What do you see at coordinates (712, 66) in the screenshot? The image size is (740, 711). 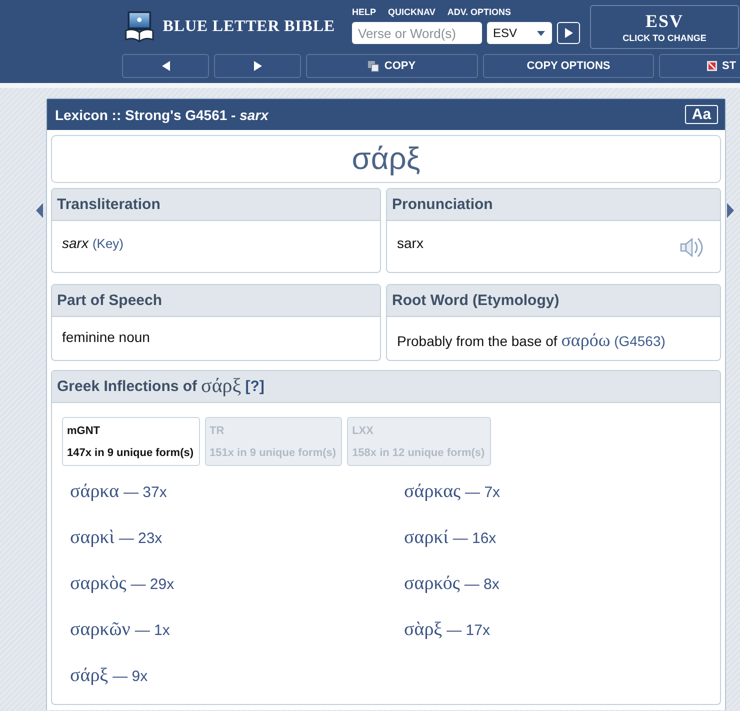 I see `no-sign-icon` at bounding box center [712, 66].